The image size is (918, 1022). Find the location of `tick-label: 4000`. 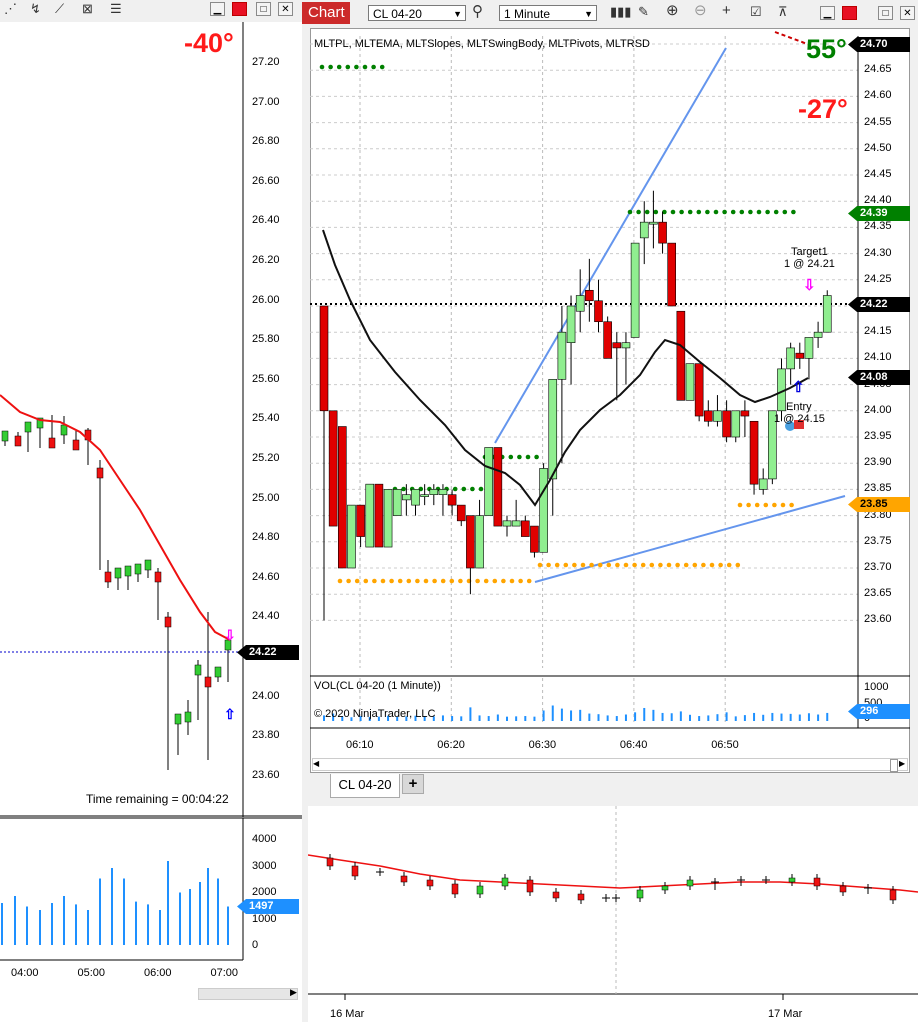

tick-label: 4000 is located at coordinates (264, 839).